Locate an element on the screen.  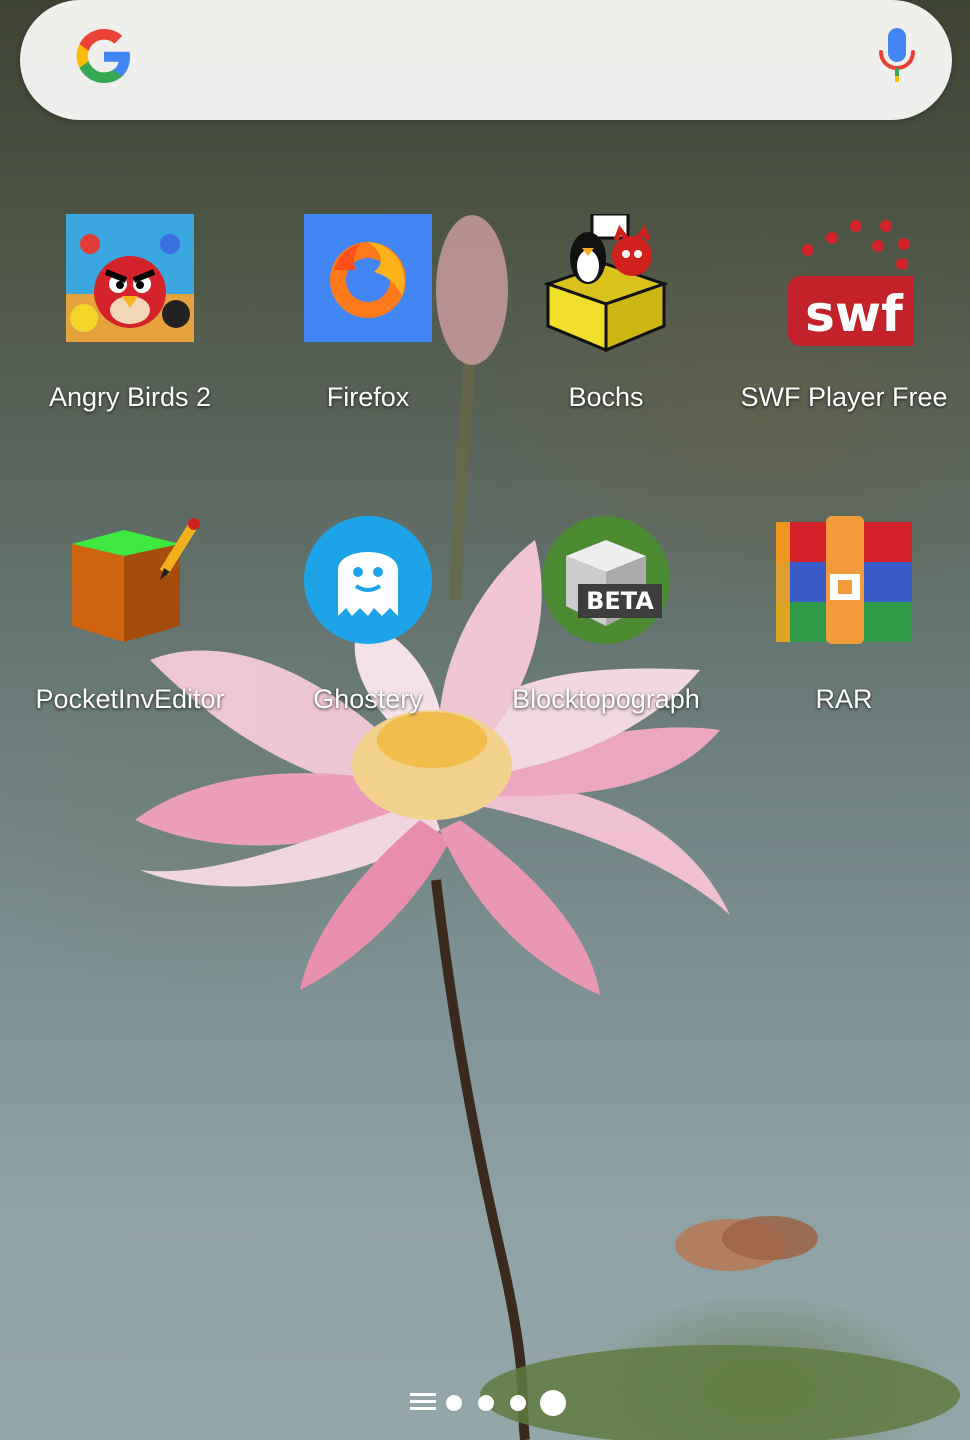
microphone-icon is located at coordinates (897, 56).